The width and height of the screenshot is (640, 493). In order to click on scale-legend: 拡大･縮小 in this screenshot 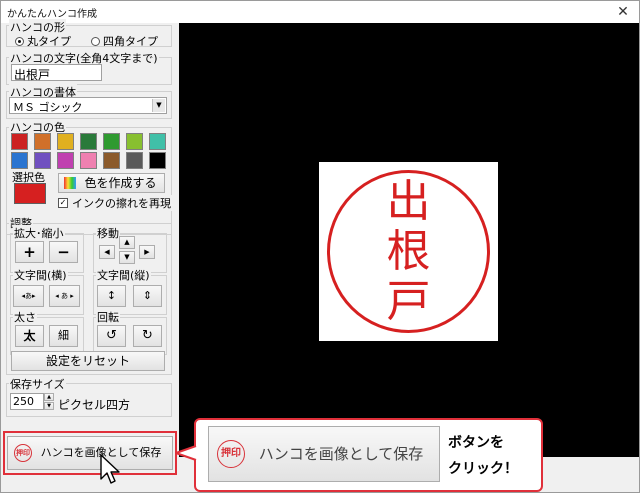, I will do `click(39, 233)`.